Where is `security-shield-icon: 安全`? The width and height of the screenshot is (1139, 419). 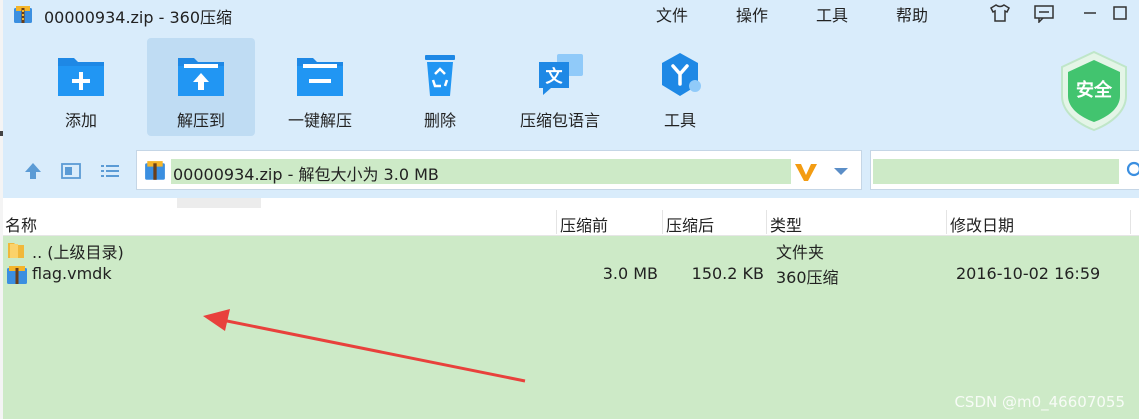 security-shield-icon: 安全 is located at coordinates (1094, 91).